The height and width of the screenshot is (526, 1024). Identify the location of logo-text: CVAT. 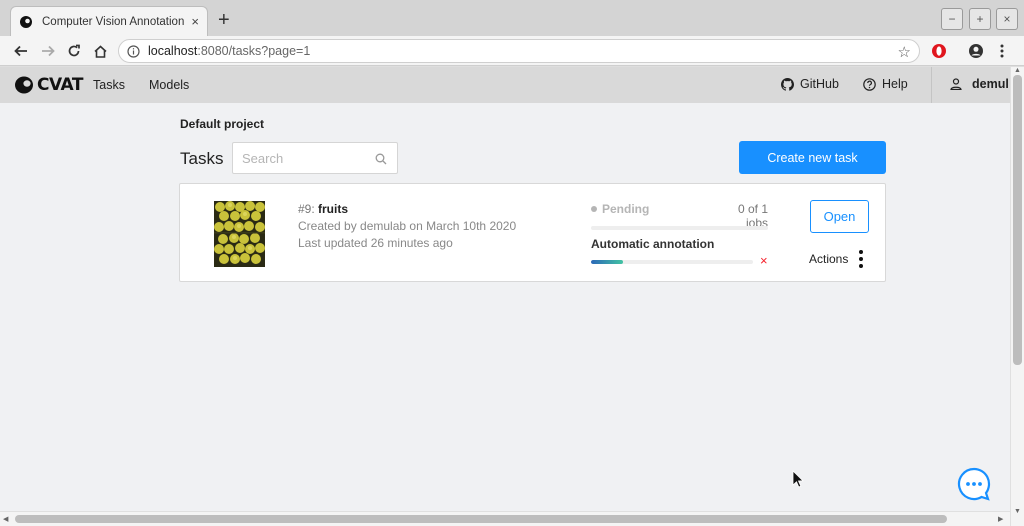
(60, 85).